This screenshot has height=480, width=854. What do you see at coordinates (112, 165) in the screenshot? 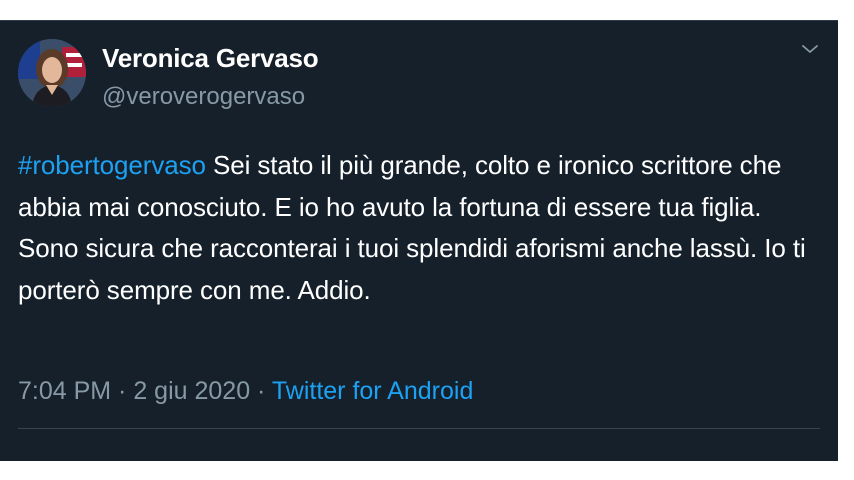
I see `hashtag-link: #robertogervaso` at bounding box center [112, 165].